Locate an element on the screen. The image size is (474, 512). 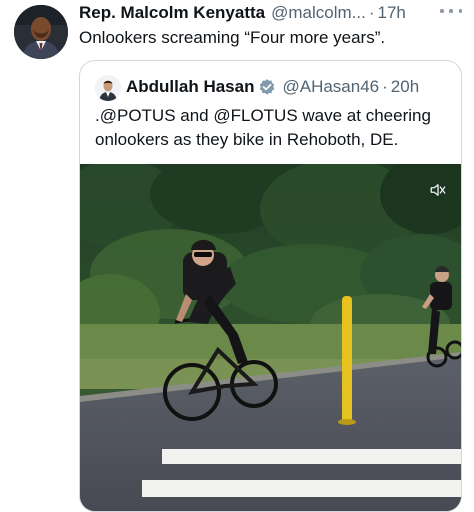
quoted-tweet-header: Abdullah Hasan @AHasan46 · 20h is located at coordinates (289, 87).